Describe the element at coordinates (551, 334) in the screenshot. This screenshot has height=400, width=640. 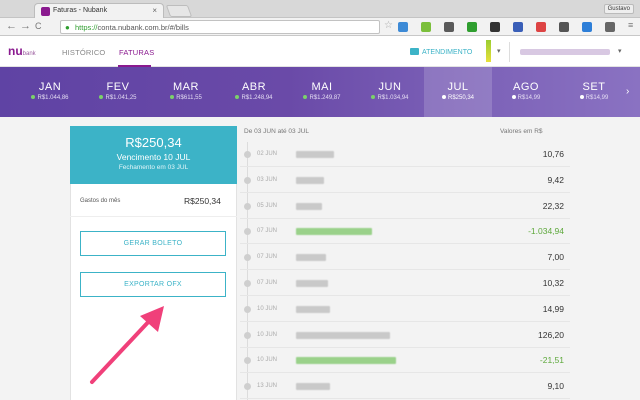
I see `transaction-amount: 126,20` at that location.